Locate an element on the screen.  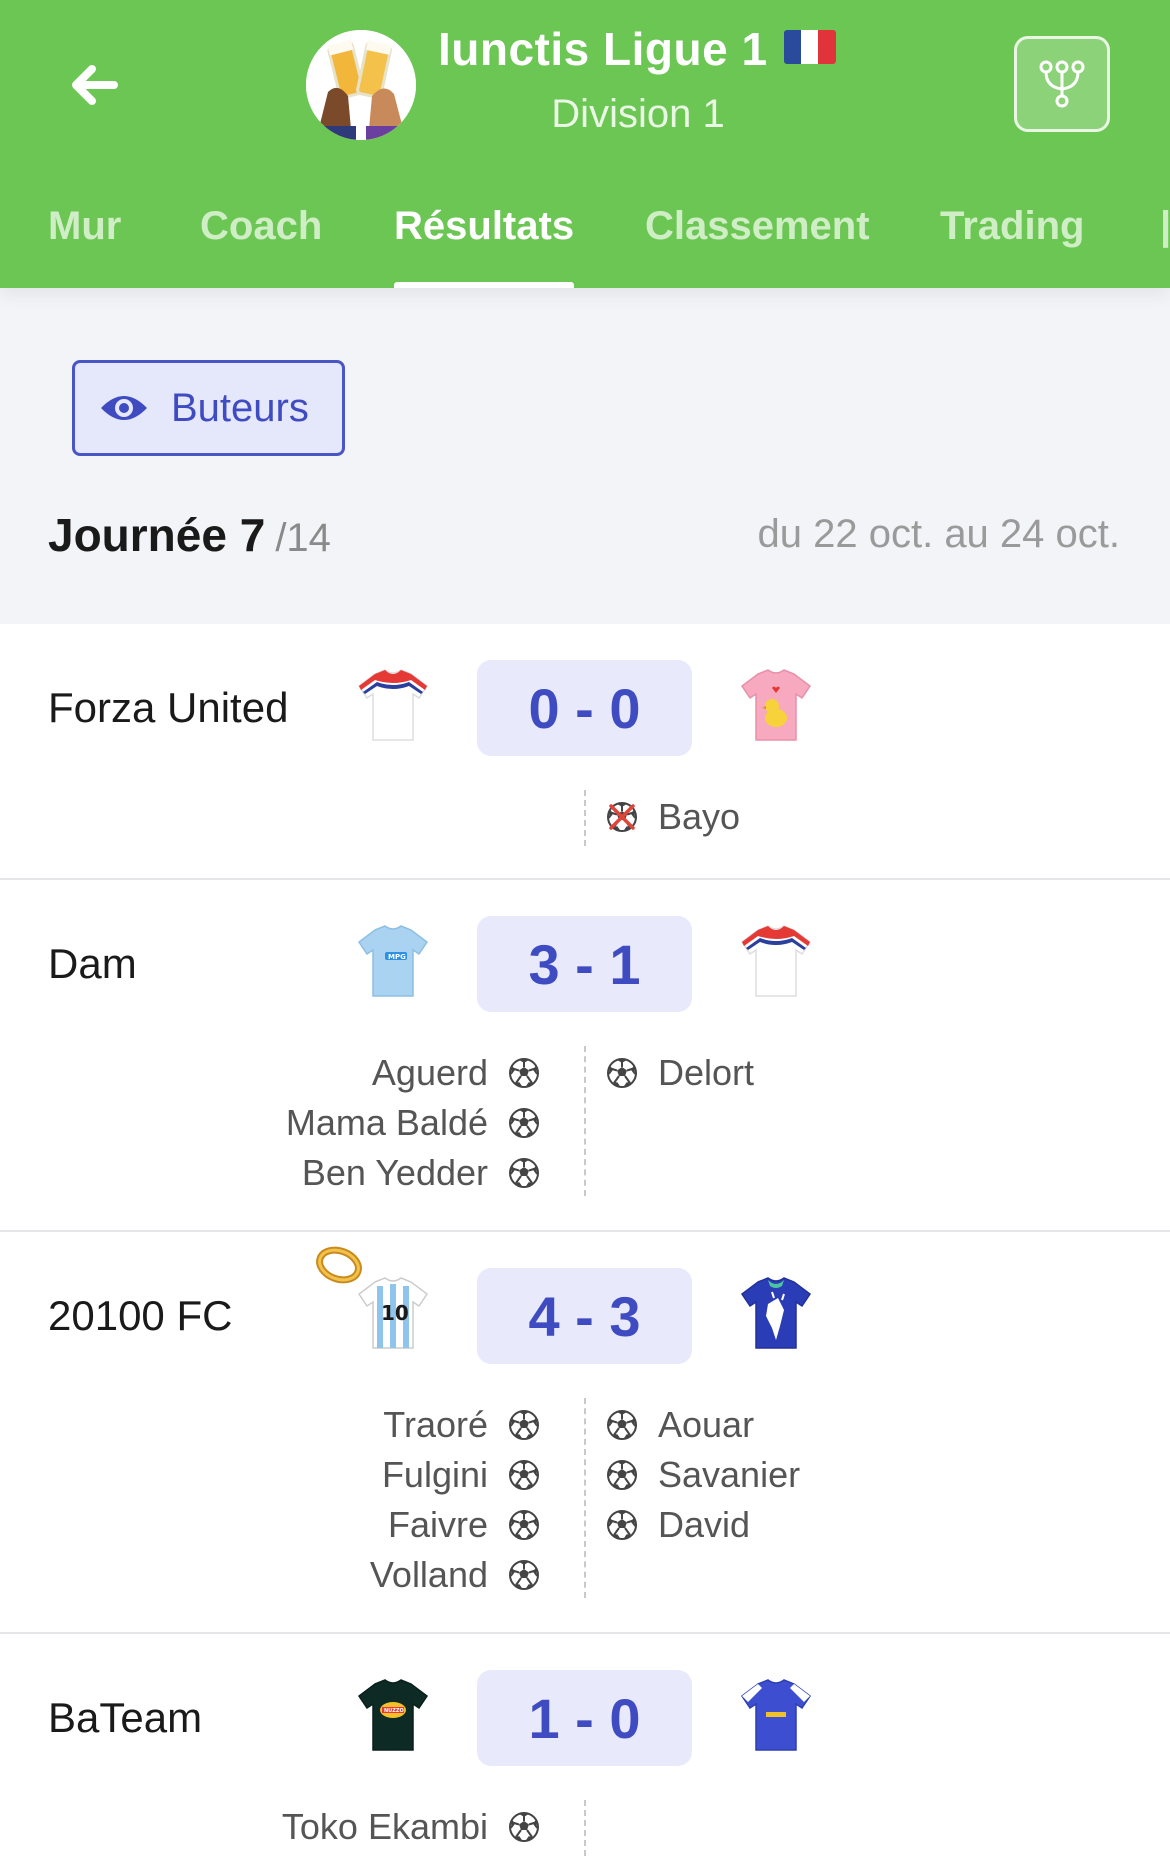
home-scorer: Volland is located at coordinates (455, 1575).